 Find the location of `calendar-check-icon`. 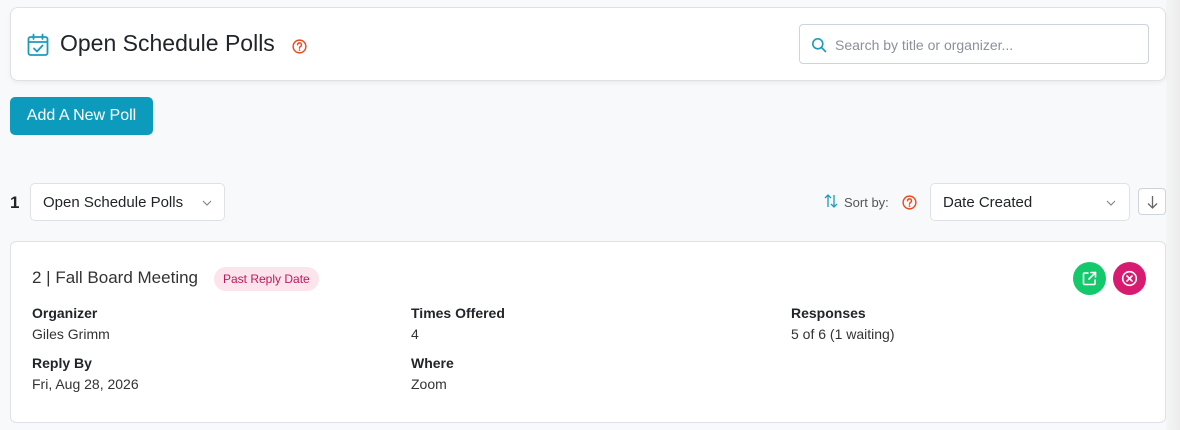

calendar-check-icon is located at coordinates (38, 44).